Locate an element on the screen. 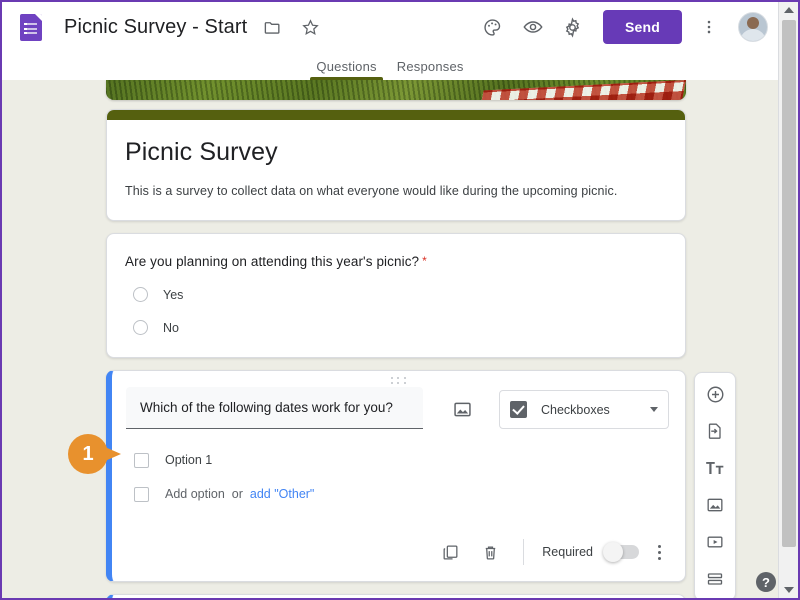 The height and width of the screenshot is (600, 800). top-bar-actions: Send is located at coordinates (620, 27).